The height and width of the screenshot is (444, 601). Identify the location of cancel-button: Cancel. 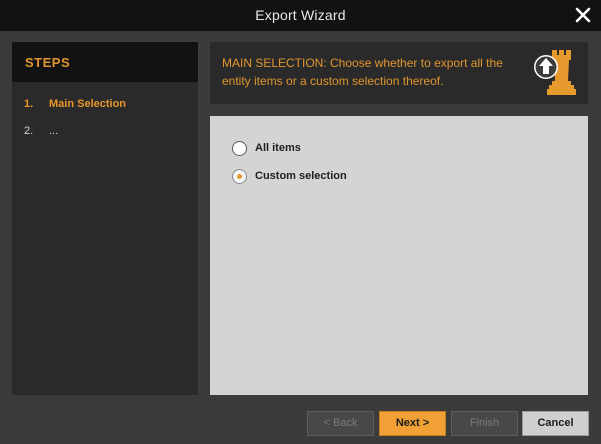
(555, 423).